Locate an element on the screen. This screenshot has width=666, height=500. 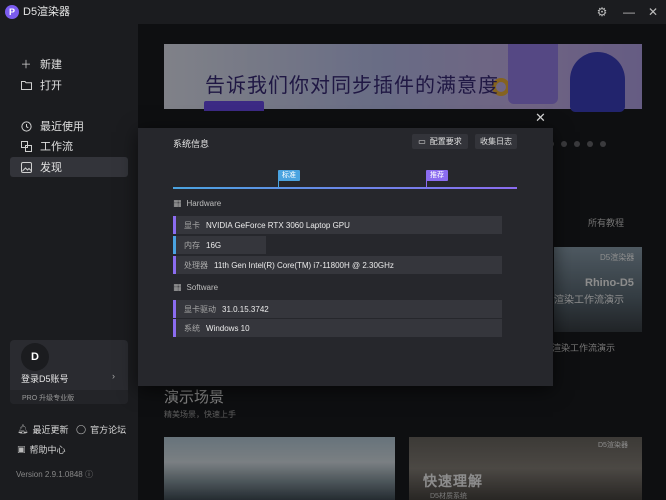
info-row-gpu: 显卡 NVIDIA GeForce RTX 3060 Laptop GPU is located at coordinates (337, 225).